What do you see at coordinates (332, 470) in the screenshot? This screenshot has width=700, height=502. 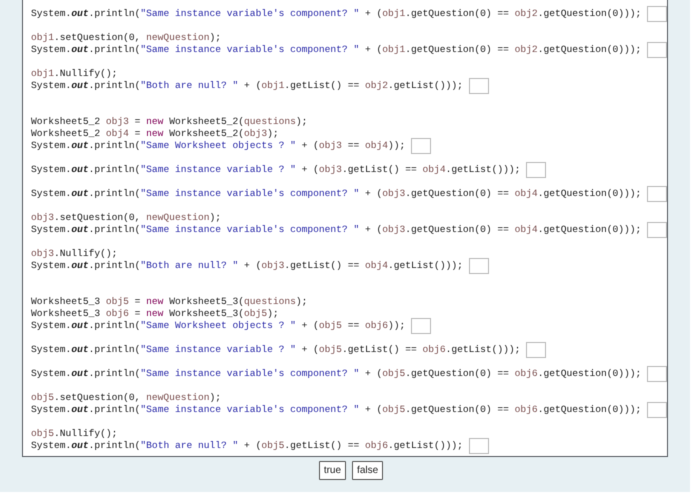 I see `answer-option-button: true` at bounding box center [332, 470].